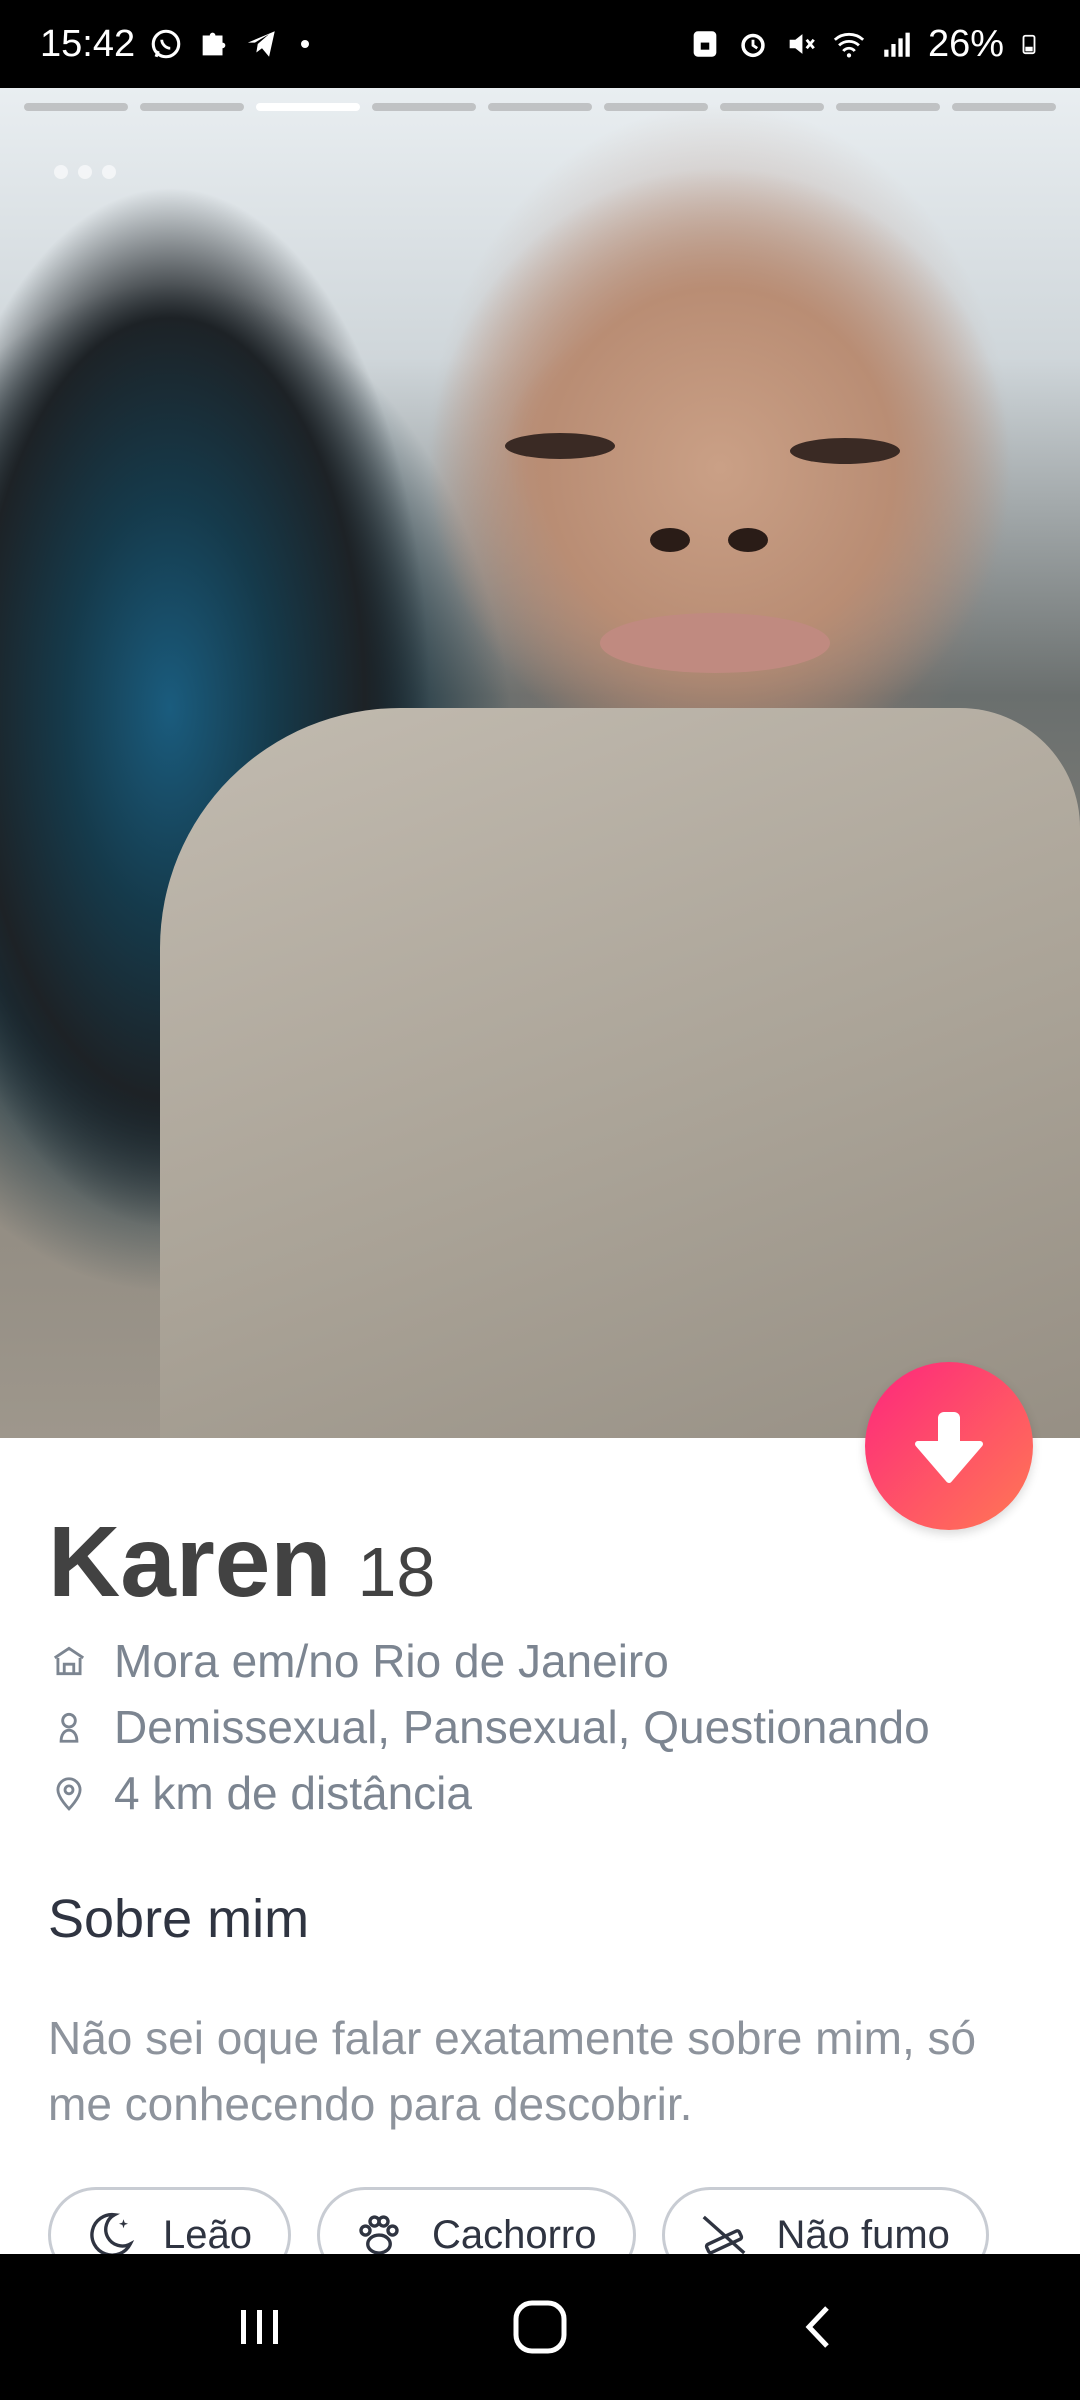  I want to click on back-chevron-icon, so click(817, 2327).